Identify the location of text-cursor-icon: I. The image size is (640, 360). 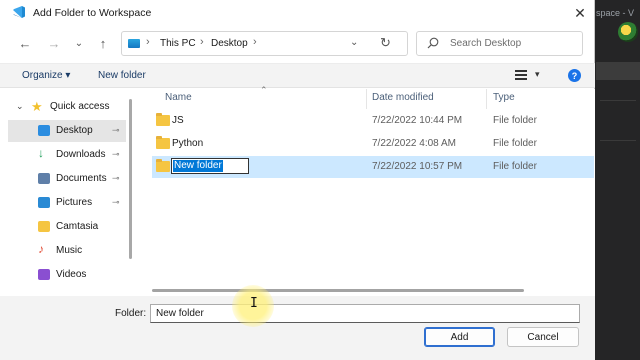
(254, 303).